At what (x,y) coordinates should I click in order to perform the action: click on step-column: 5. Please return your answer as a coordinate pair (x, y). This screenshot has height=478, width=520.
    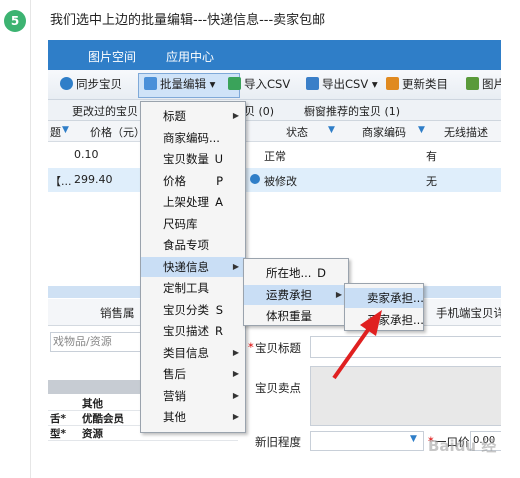
    Looking at the image, I should click on (15, 239).